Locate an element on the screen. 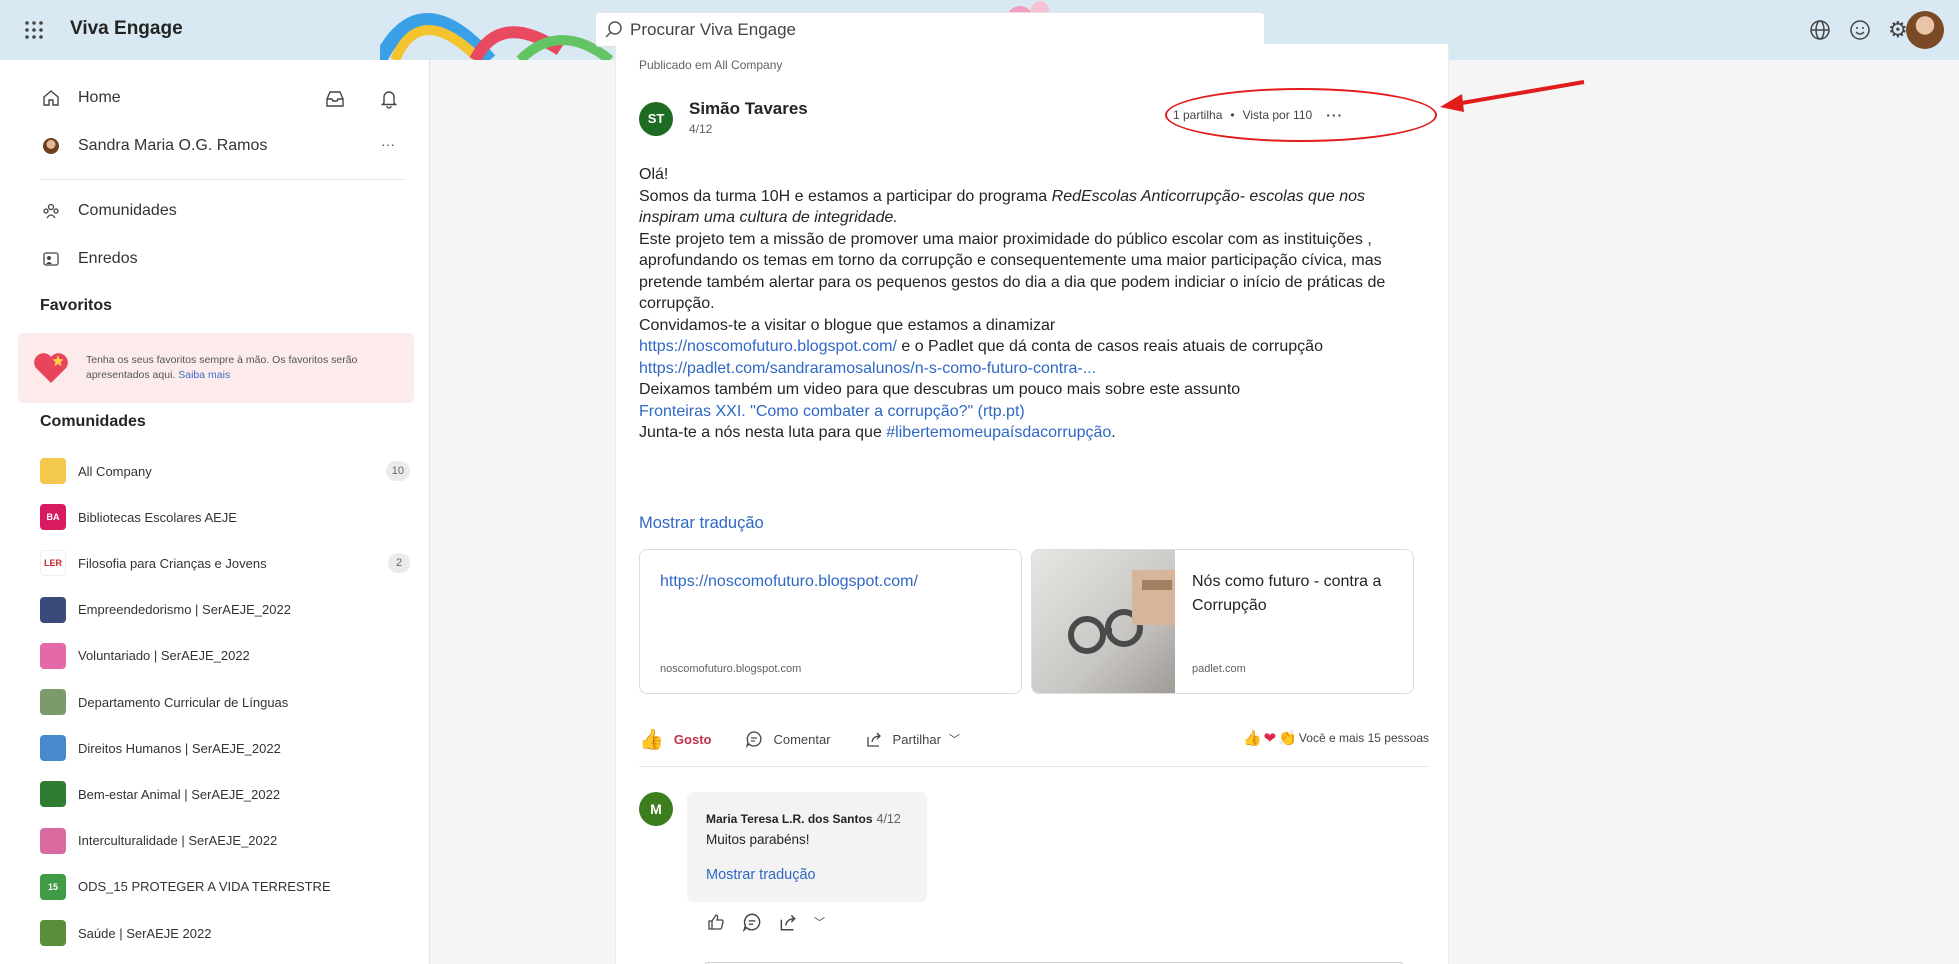  community-name: Bibliotecas Escolares AEJE is located at coordinates (157, 517).